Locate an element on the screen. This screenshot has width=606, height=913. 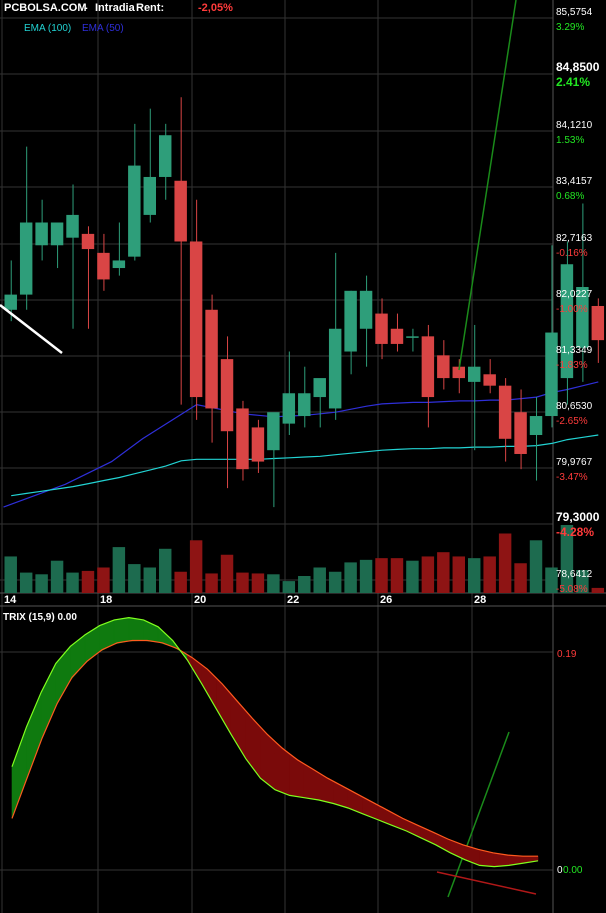
legend-ema50: EMA (50) is located at coordinates (103, 28).